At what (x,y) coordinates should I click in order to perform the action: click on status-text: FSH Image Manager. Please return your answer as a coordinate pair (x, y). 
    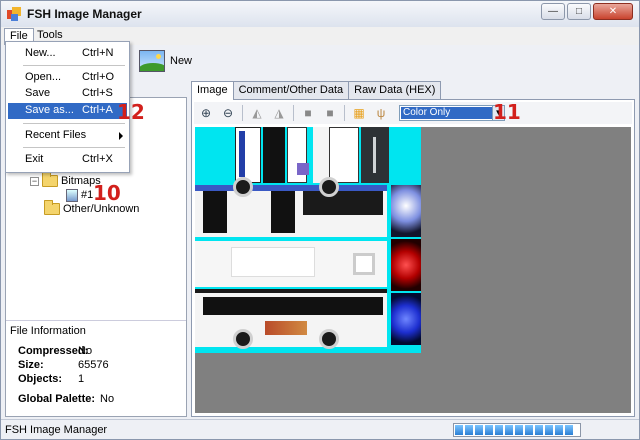
    Looking at the image, I should click on (56, 430).